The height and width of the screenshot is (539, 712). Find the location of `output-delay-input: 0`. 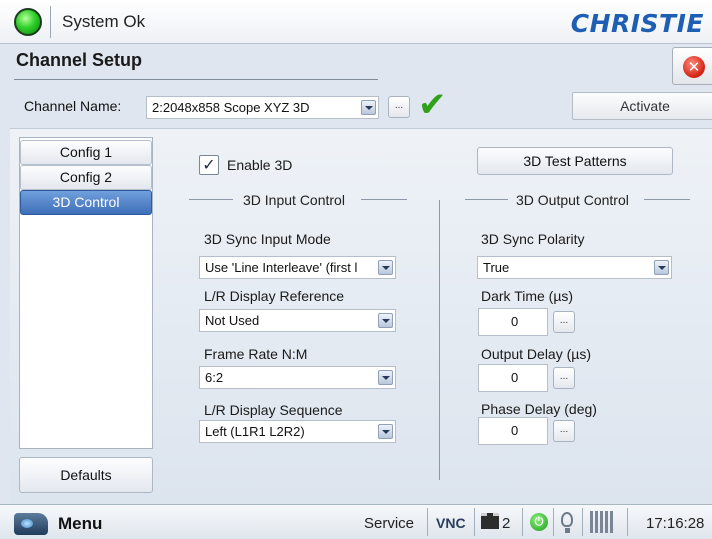

output-delay-input: 0 is located at coordinates (513, 378).